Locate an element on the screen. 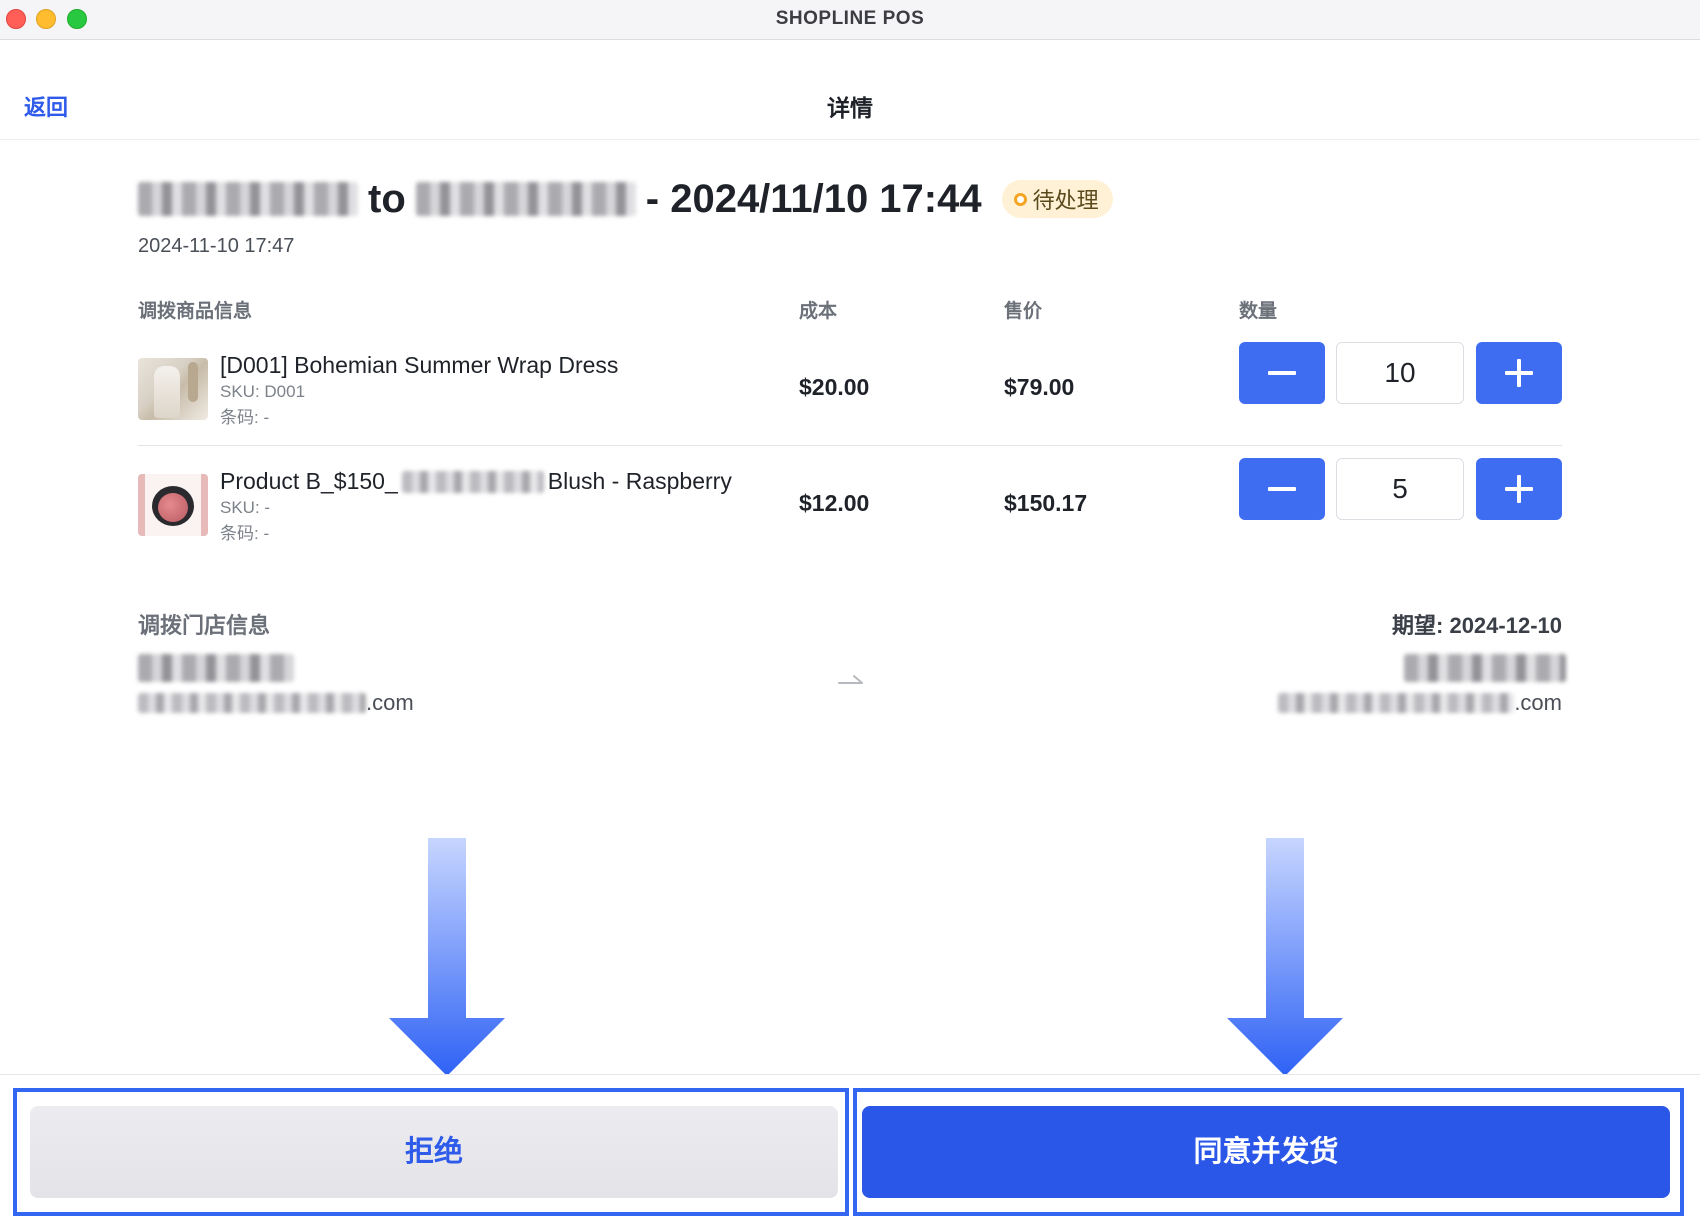  to-store-name is located at coordinates (1485, 670).